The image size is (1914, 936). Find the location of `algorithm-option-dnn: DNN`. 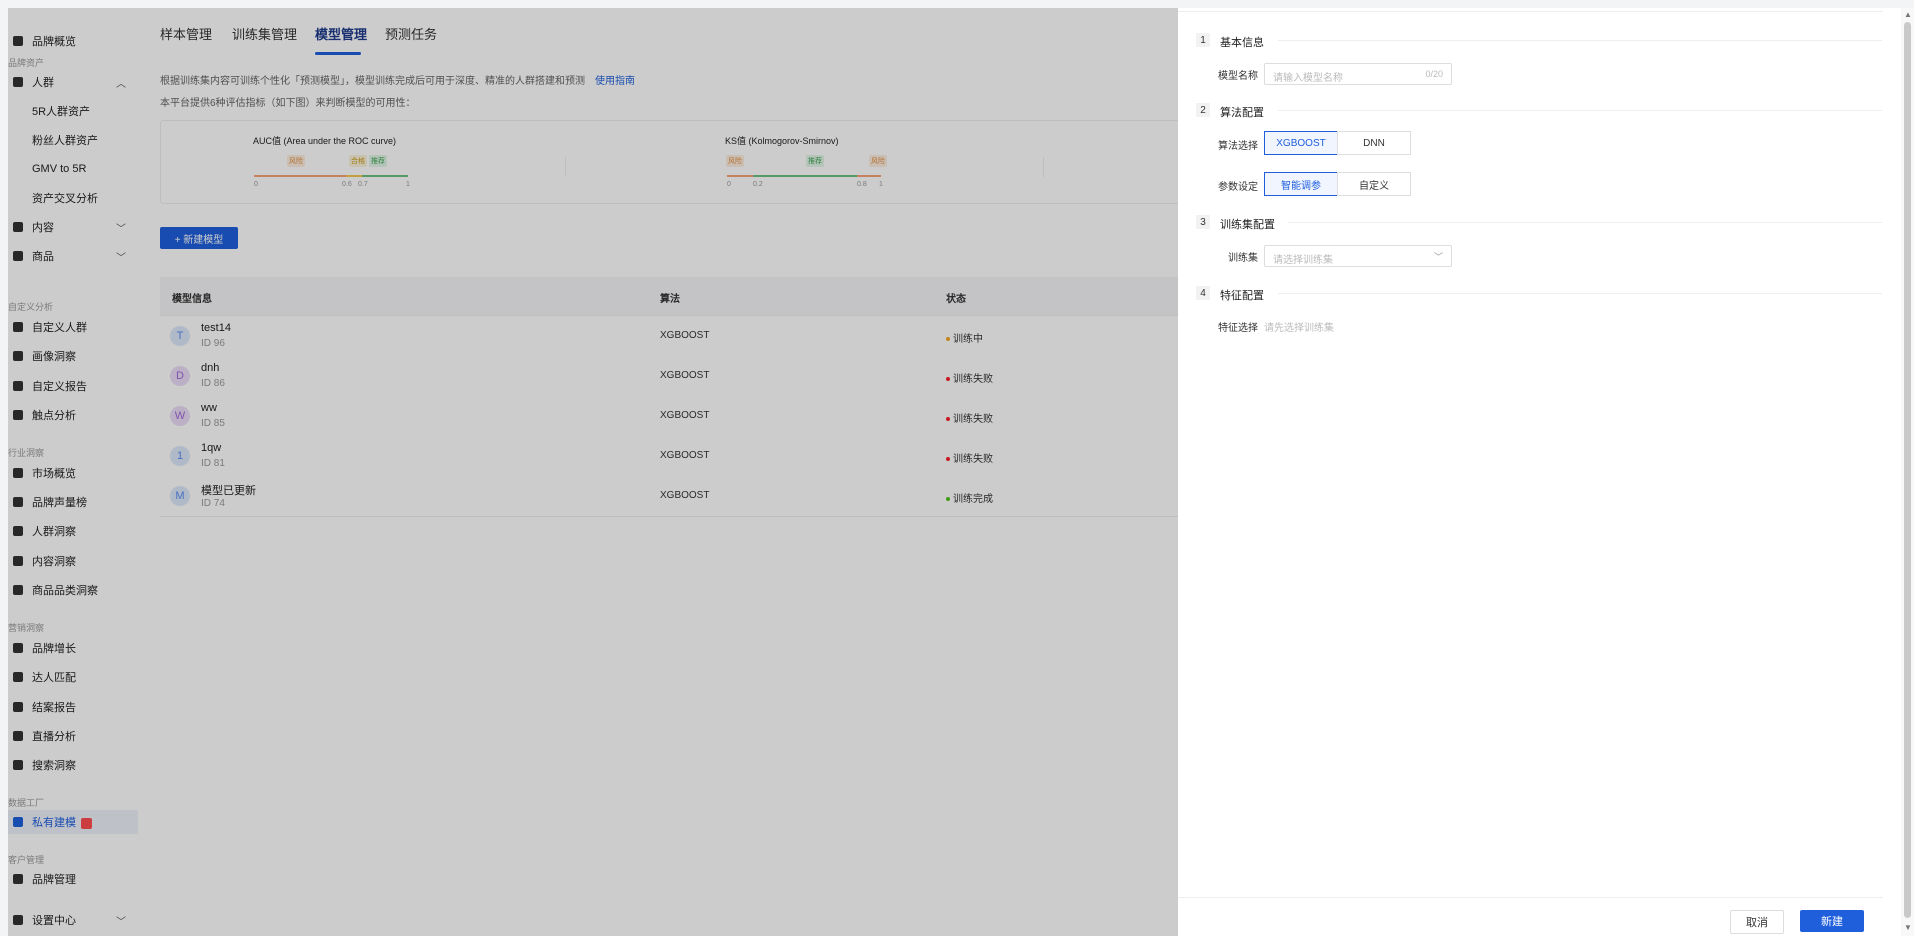

algorithm-option-dnn: DNN is located at coordinates (1374, 143).